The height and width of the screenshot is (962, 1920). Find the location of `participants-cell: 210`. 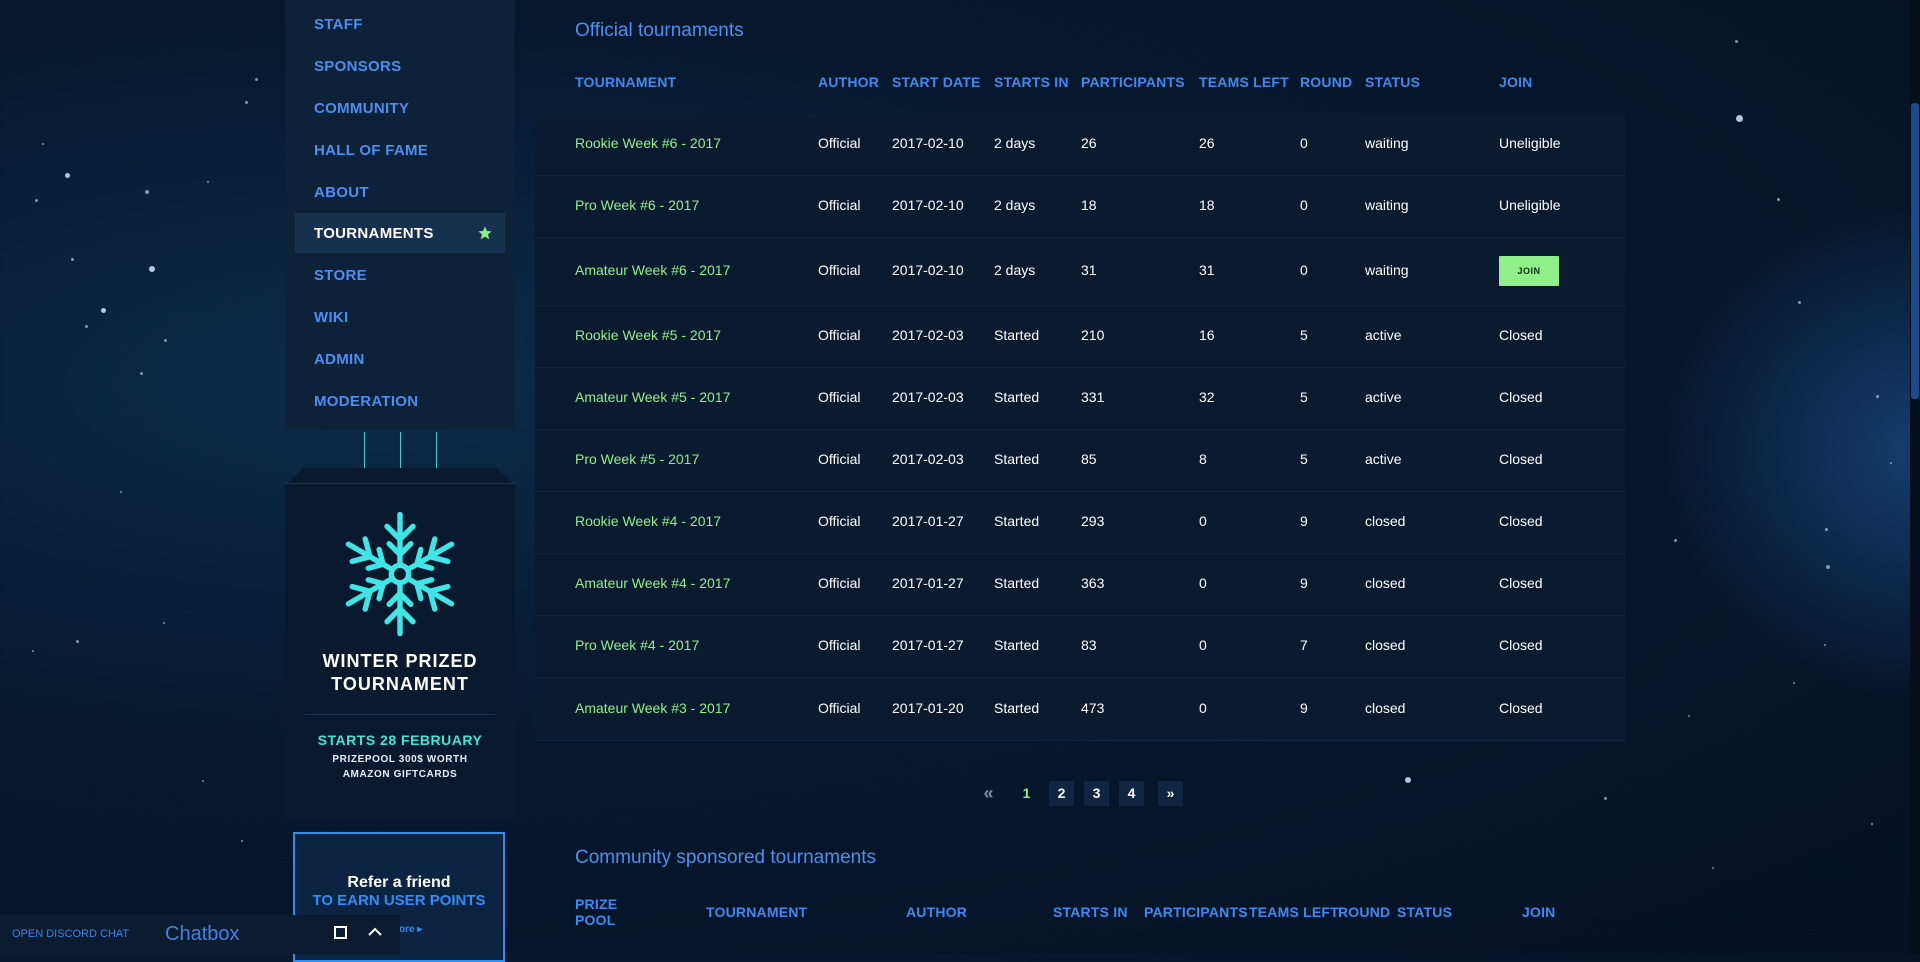

participants-cell: 210 is located at coordinates (1093, 335).